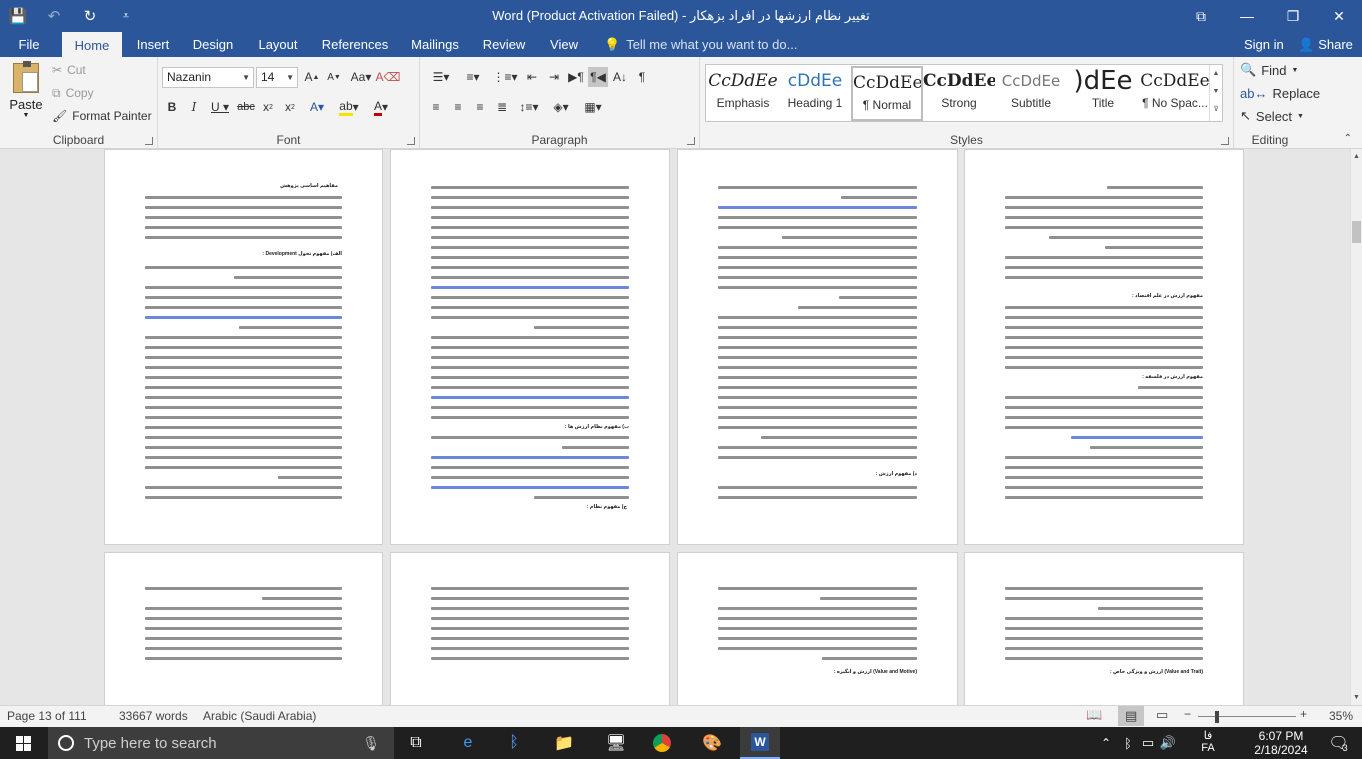 This screenshot has height=759, width=1362. What do you see at coordinates (259, 716) in the screenshot?
I see `language-indicator: Arabic (Saudi Arabia)` at bounding box center [259, 716].